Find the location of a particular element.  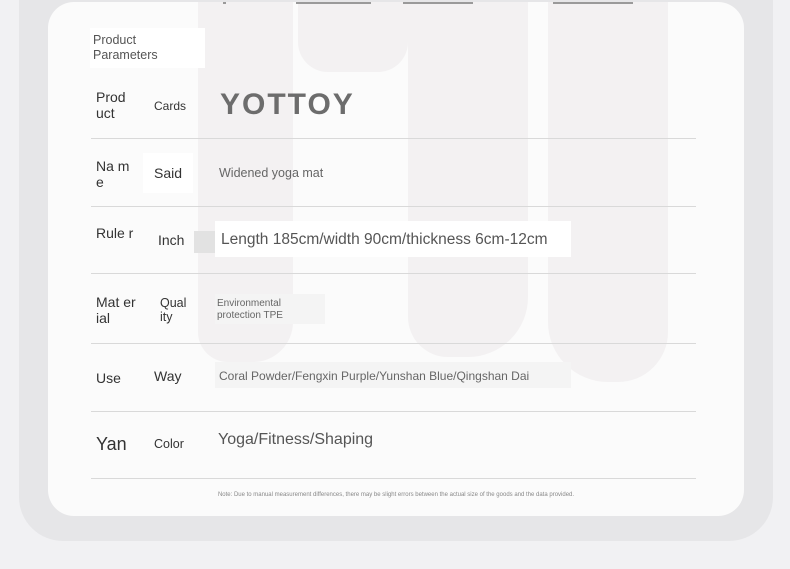

row-key-primary: Use is located at coordinates (108, 378).